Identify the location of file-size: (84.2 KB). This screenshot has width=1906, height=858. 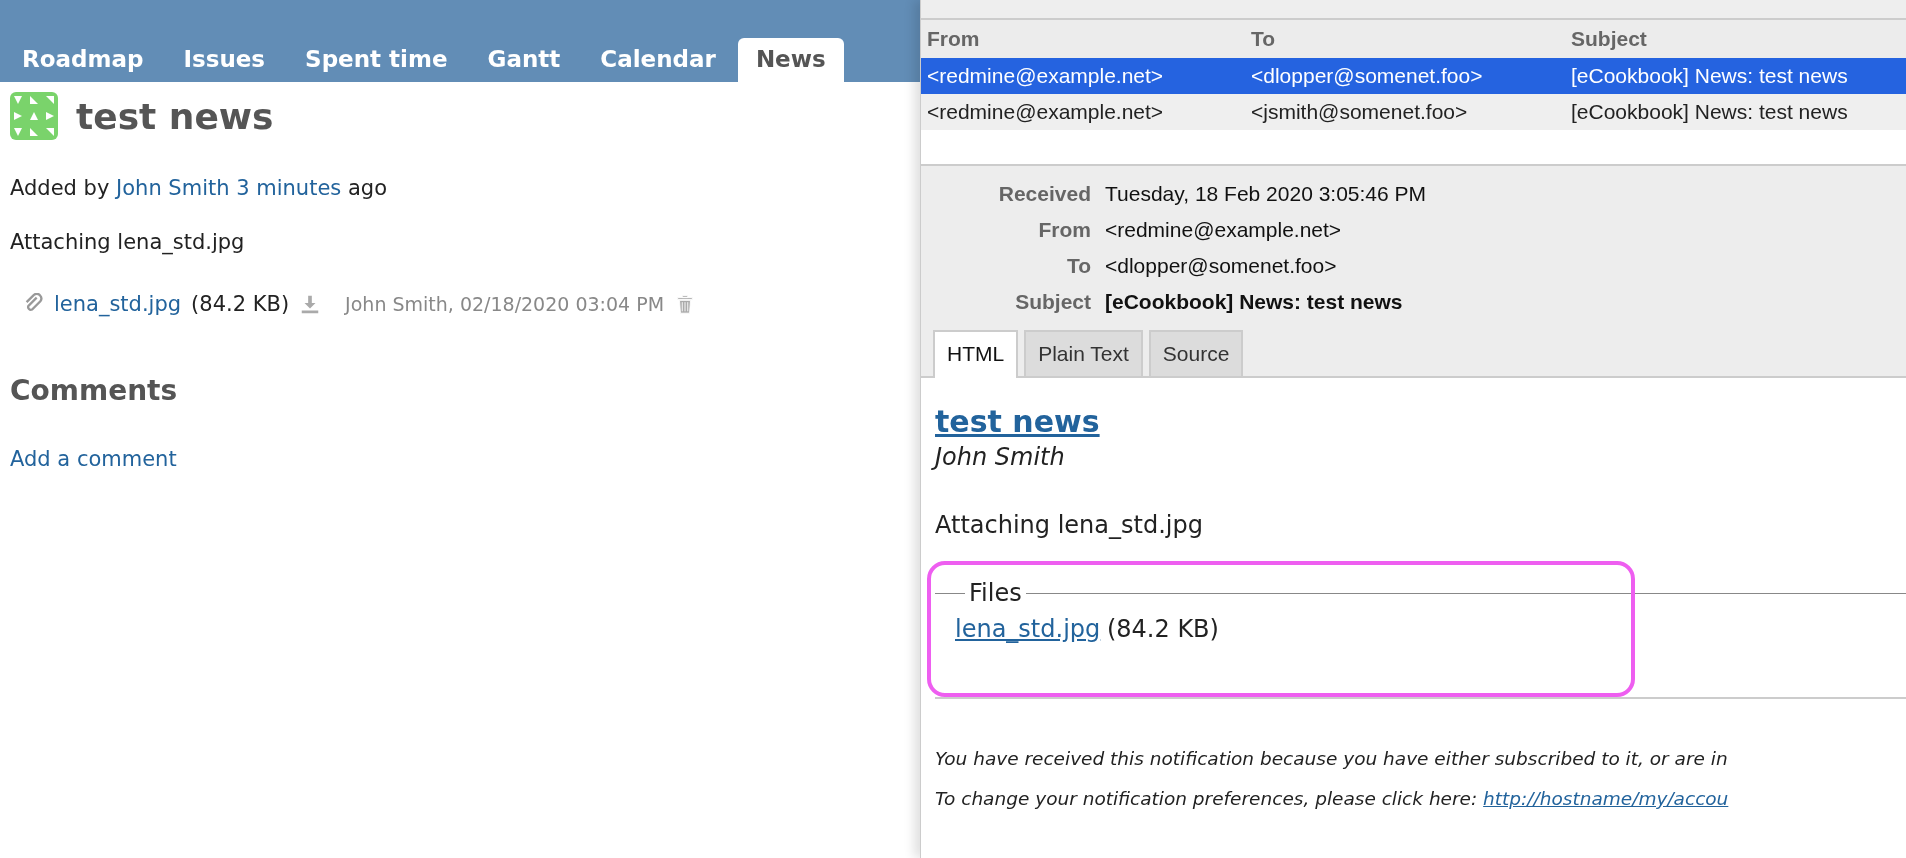
(1162, 629).